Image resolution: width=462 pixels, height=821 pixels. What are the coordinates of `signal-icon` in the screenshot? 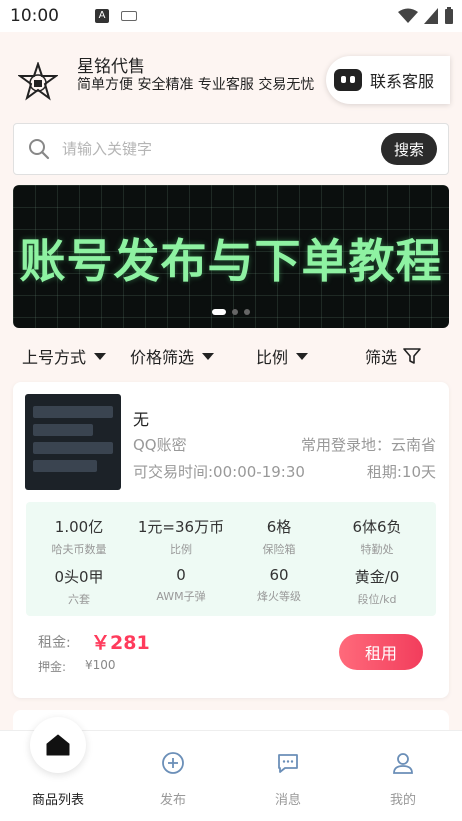 It's located at (431, 16).